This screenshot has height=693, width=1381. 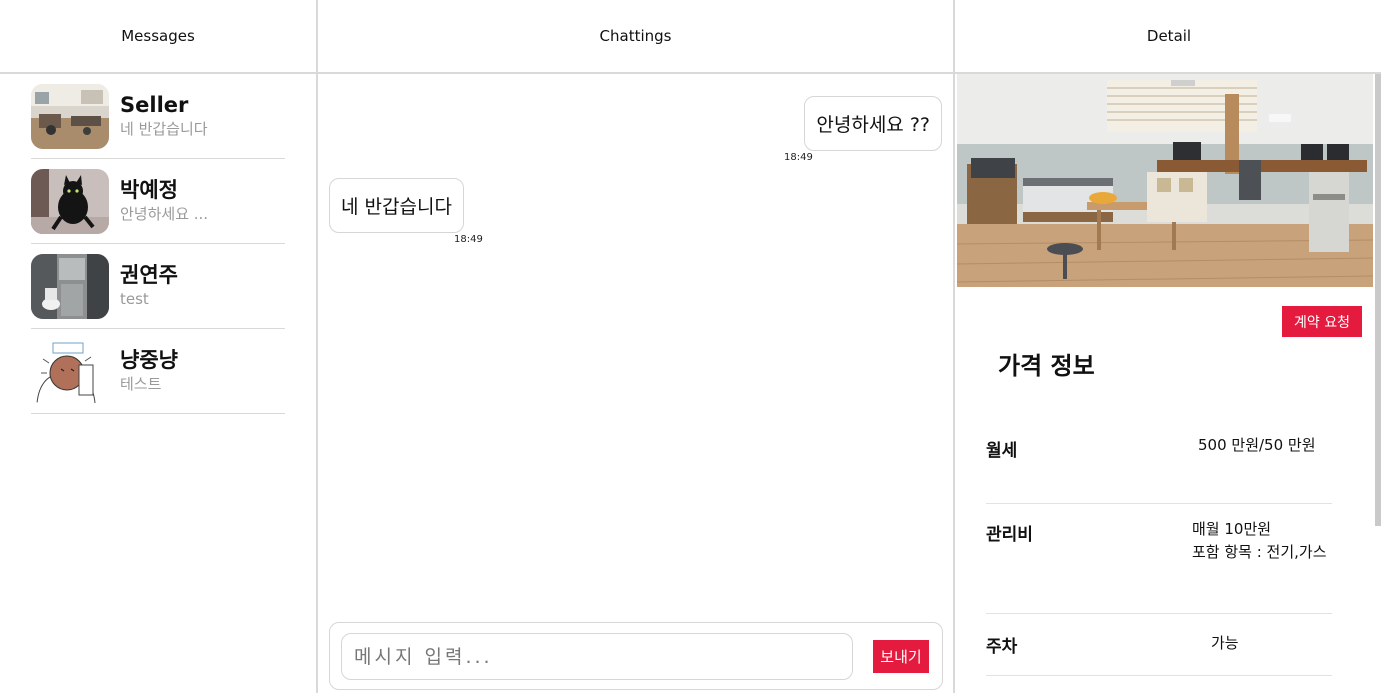 I want to click on send-button: 보내기, so click(x=901, y=656).